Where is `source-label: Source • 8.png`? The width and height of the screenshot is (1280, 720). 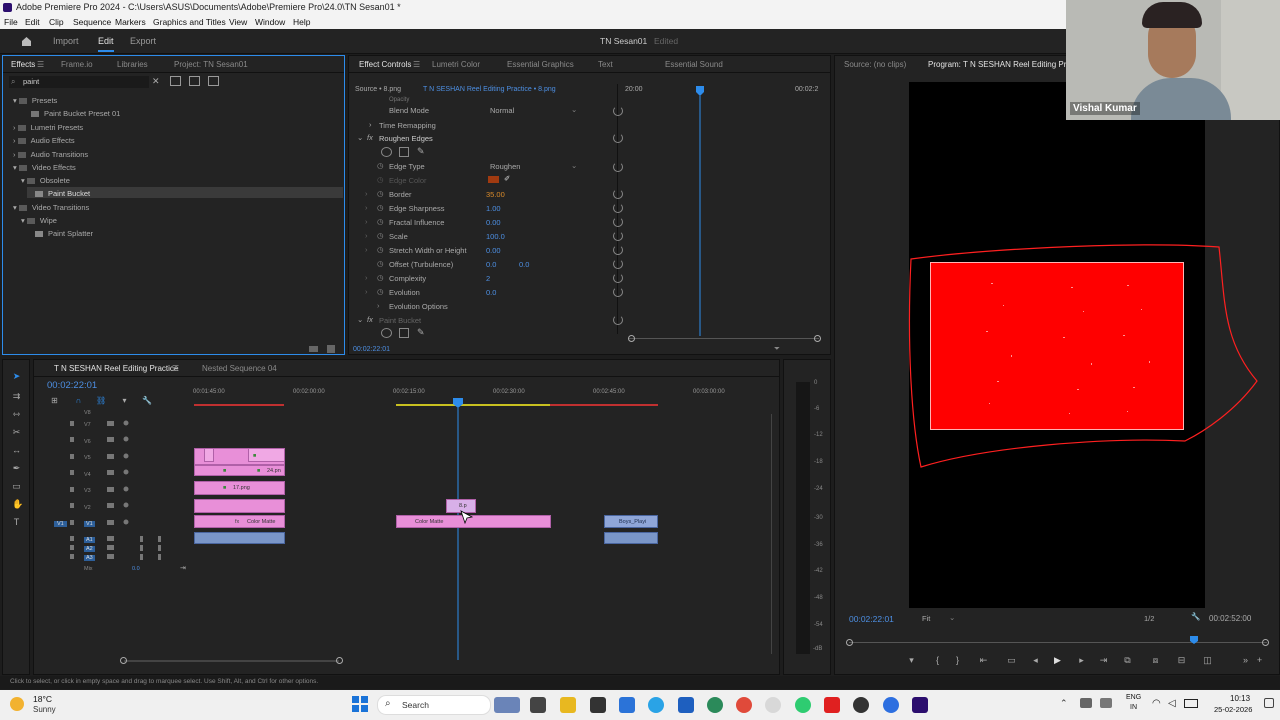 source-label: Source • 8.png is located at coordinates (378, 89).